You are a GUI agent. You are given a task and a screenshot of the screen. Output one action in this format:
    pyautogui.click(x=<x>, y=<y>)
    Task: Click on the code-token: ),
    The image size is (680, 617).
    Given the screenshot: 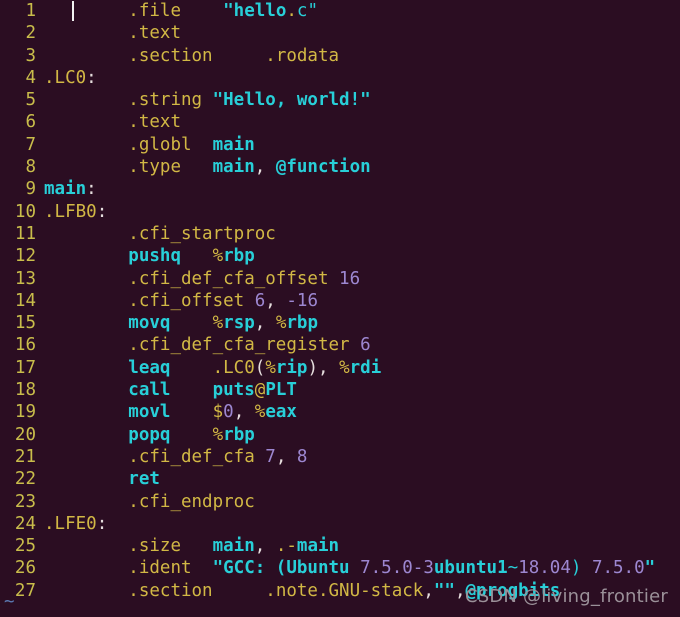 What is the action you would take?
    pyautogui.click(x=323, y=367)
    